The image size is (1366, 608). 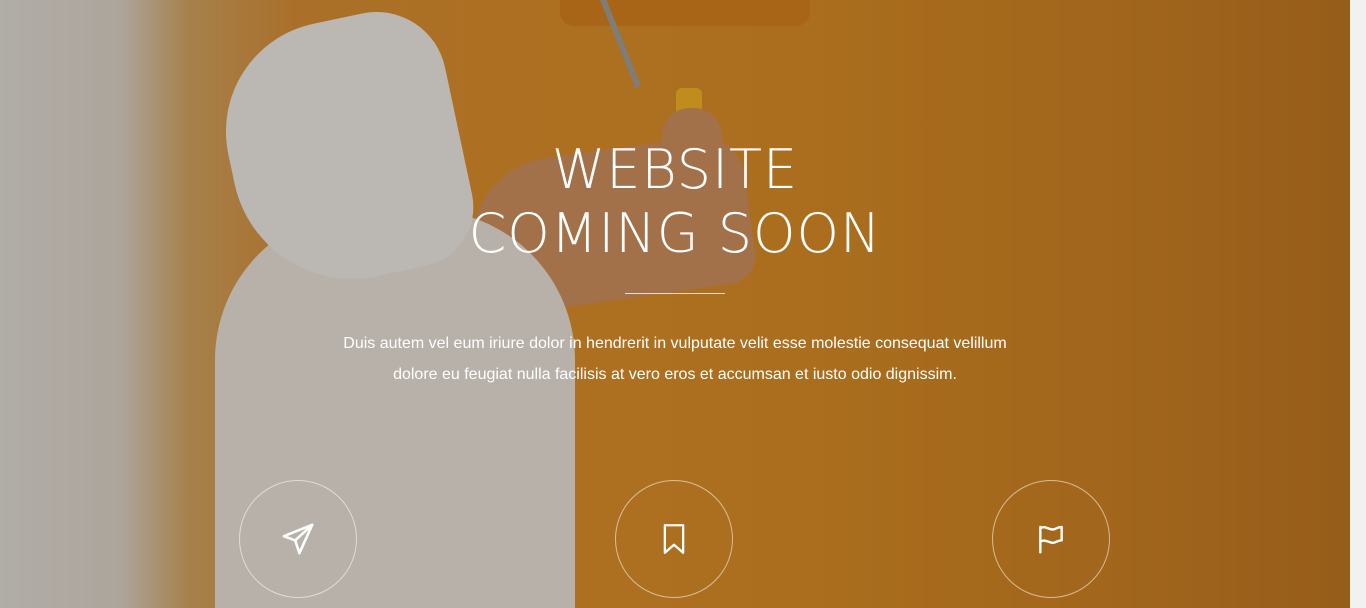 What do you see at coordinates (675, 293) in the screenshot?
I see `title-divider` at bounding box center [675, 293].